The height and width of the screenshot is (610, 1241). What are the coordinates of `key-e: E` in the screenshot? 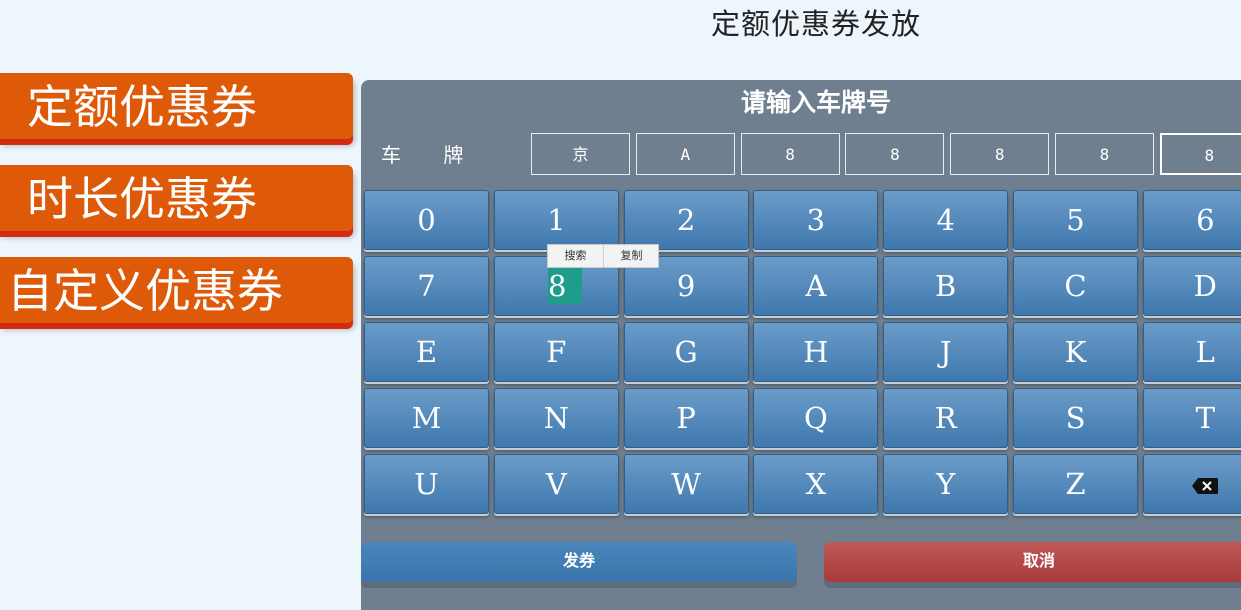 It's located at (426, 352).